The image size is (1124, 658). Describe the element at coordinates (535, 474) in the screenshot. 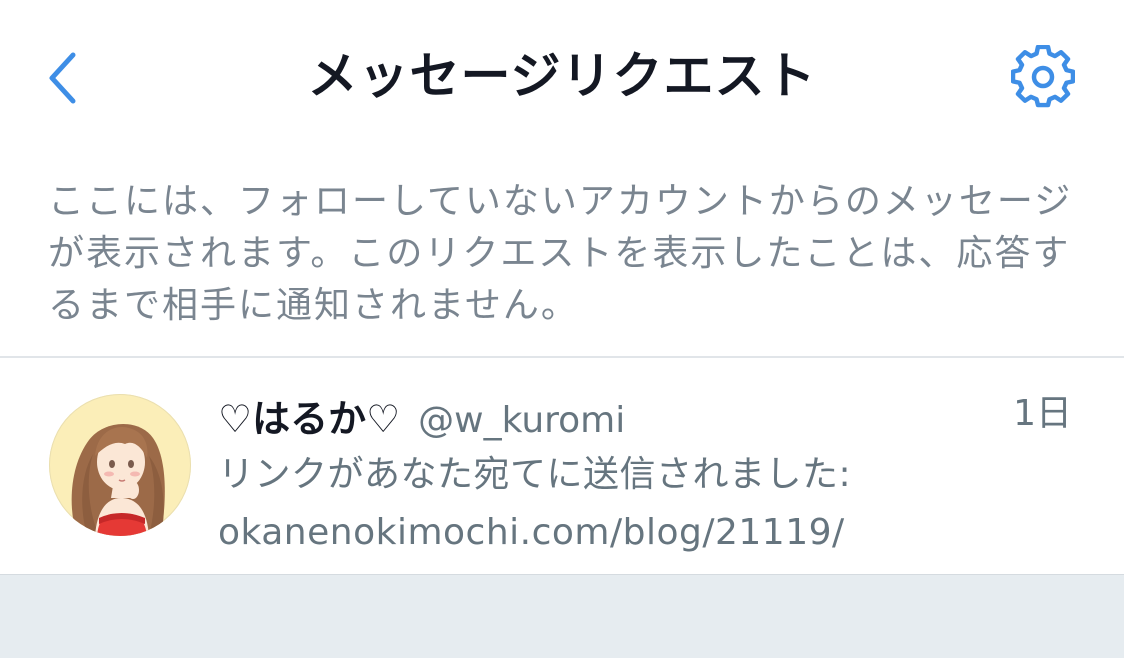

I see `message-preview-line: リンクがあなた宛てに送信されました:` at that location.